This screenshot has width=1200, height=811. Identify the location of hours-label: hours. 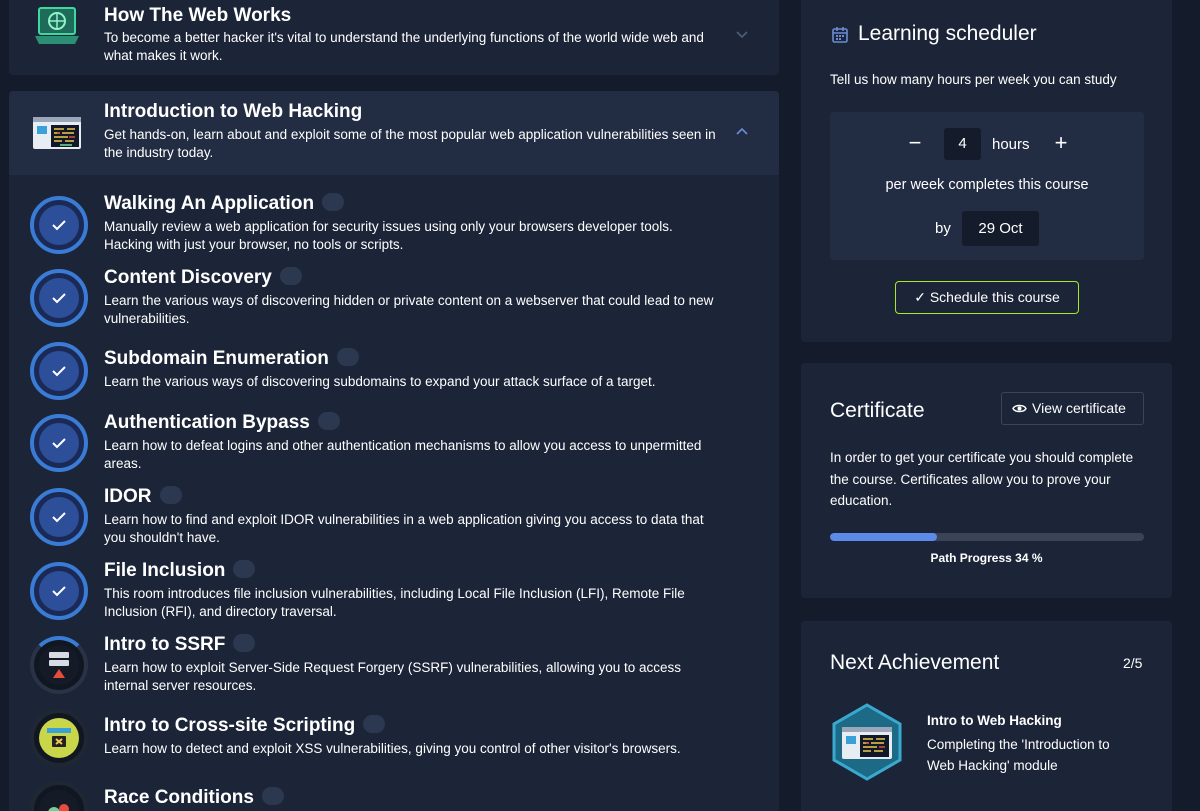
(1011, 144).